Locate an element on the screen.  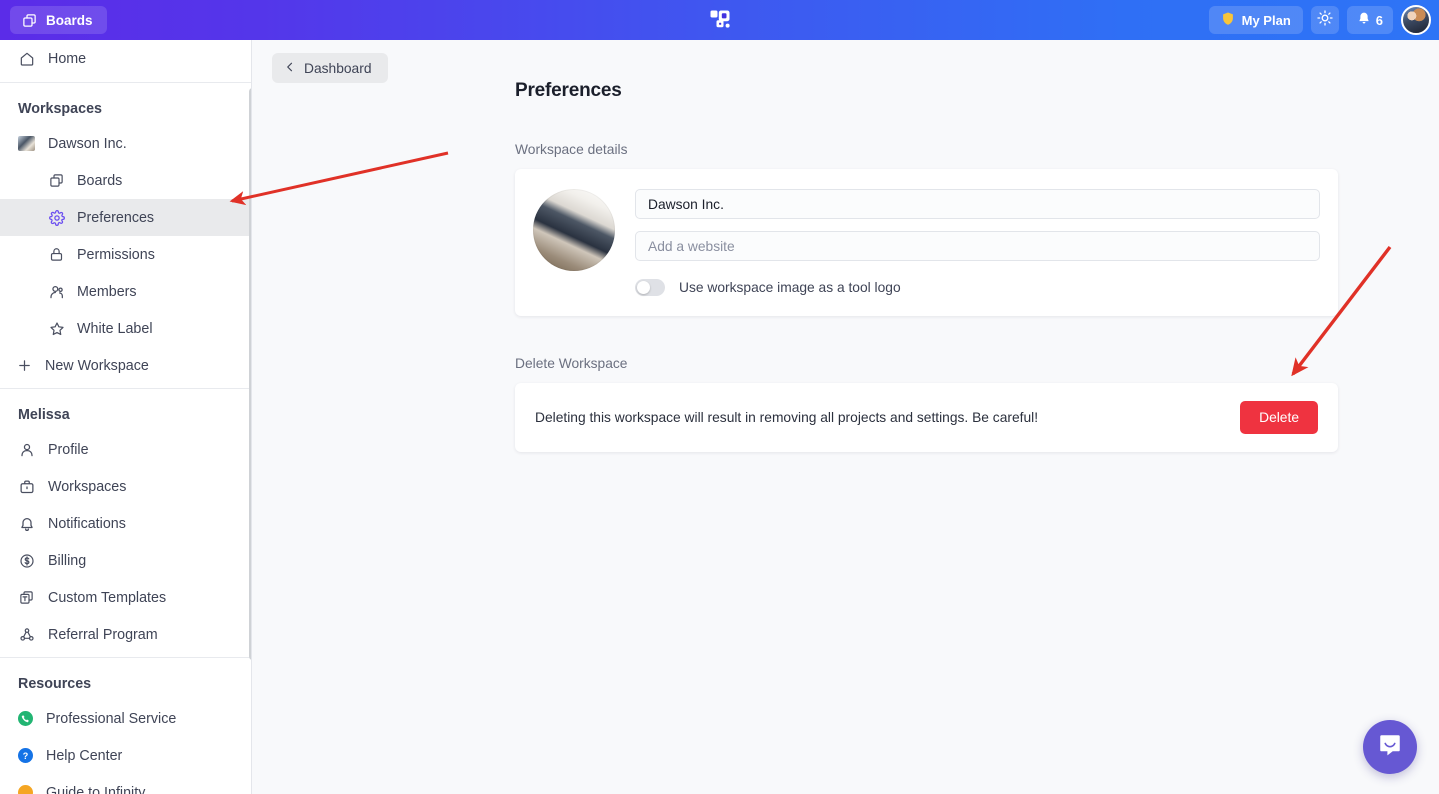
notifications-button: 6 is located at coordinates (1369, 20).